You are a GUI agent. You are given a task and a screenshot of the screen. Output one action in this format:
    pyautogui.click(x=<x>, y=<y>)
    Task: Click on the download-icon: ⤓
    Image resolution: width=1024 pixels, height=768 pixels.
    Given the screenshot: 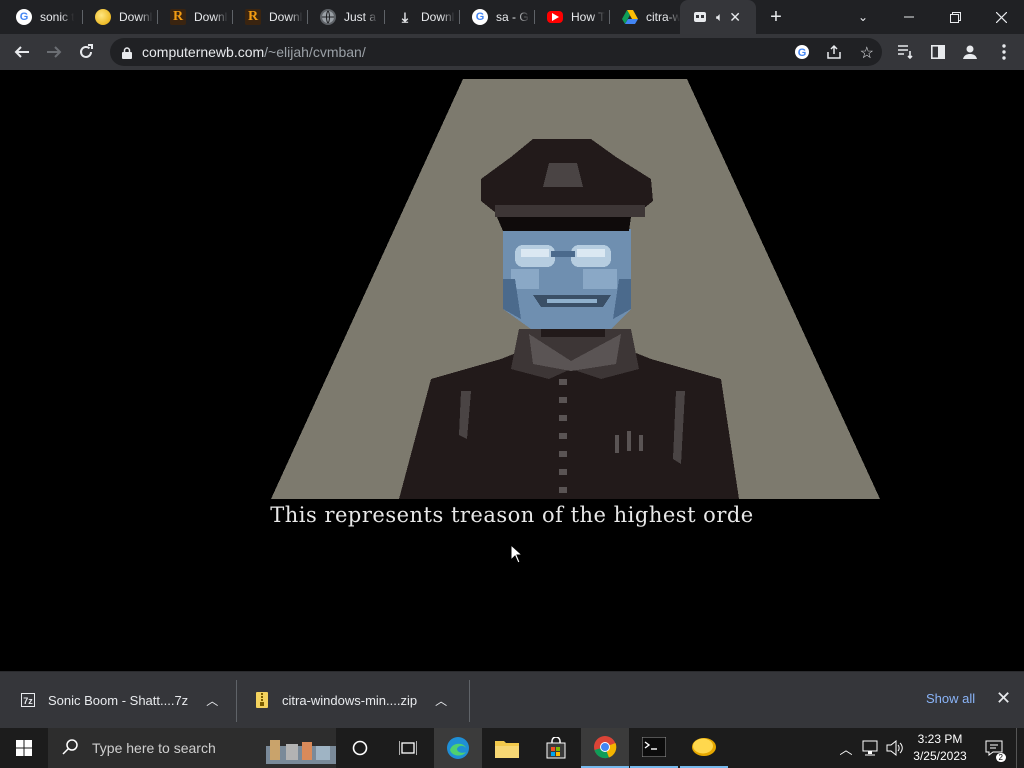 What is the action you would take?
    pyautogui.click(x=405, y=16)
    